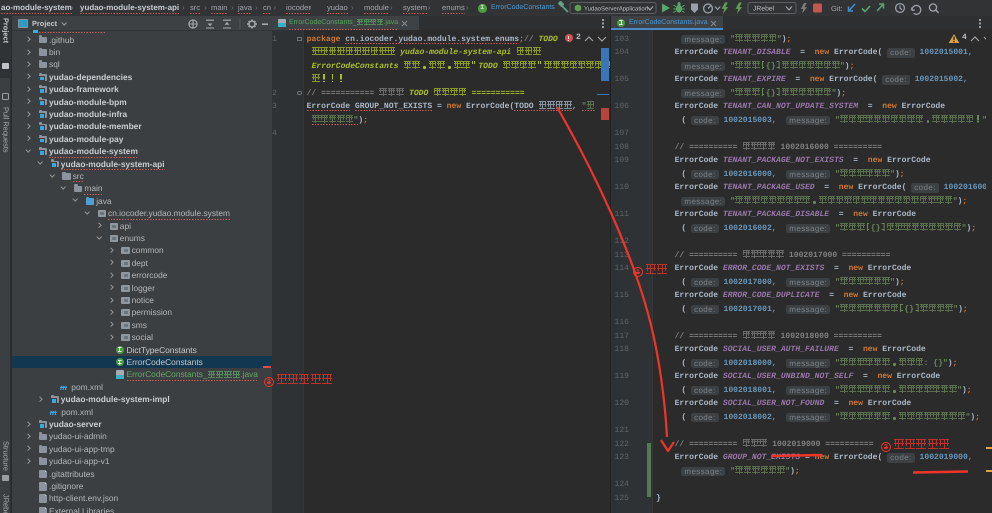 This screenshot has height=513, width=992. I want to click on svg-text: JRebel, so click(764, 9).